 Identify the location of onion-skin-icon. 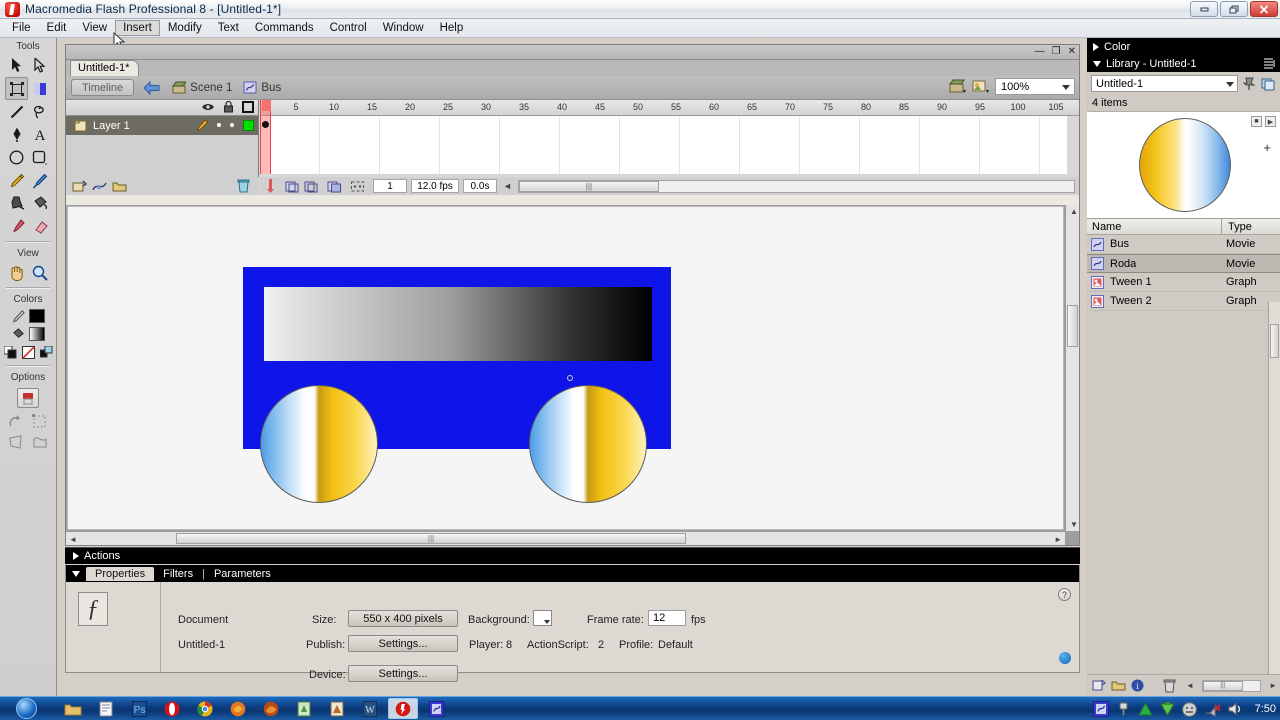
(292, 186).